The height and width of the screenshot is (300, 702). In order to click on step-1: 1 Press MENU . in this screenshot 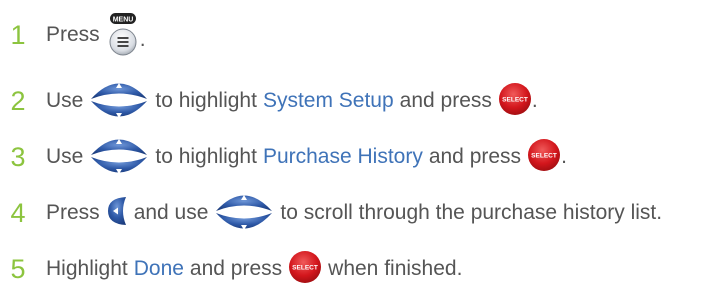, I will do `click(73, 35)`.